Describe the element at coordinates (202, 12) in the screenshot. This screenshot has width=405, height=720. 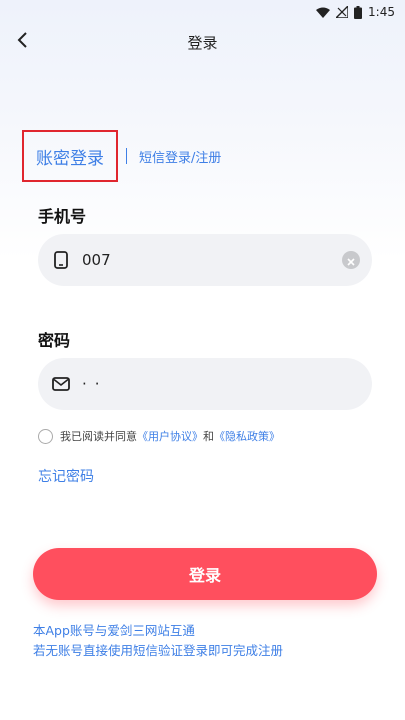
I see `status-bar: 1:45` at that location.